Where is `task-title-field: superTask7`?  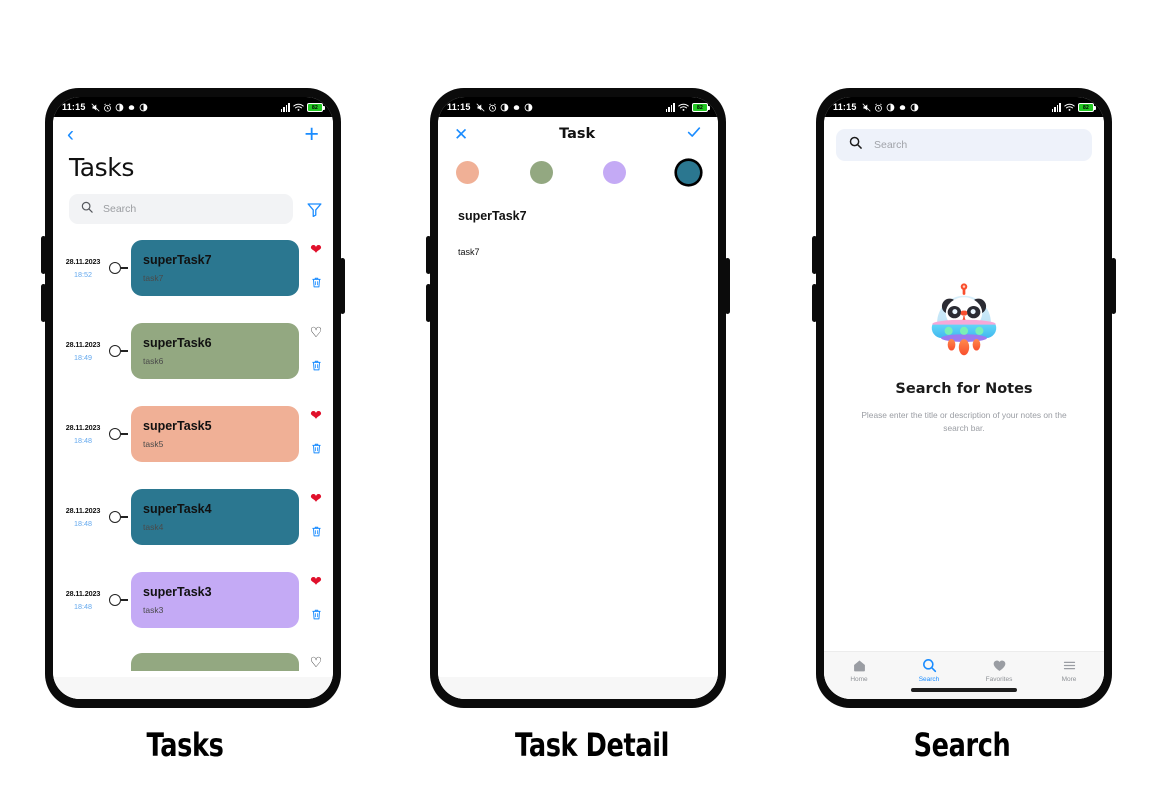 task-title-field: superTask7 is located at coordinates (578, 203).